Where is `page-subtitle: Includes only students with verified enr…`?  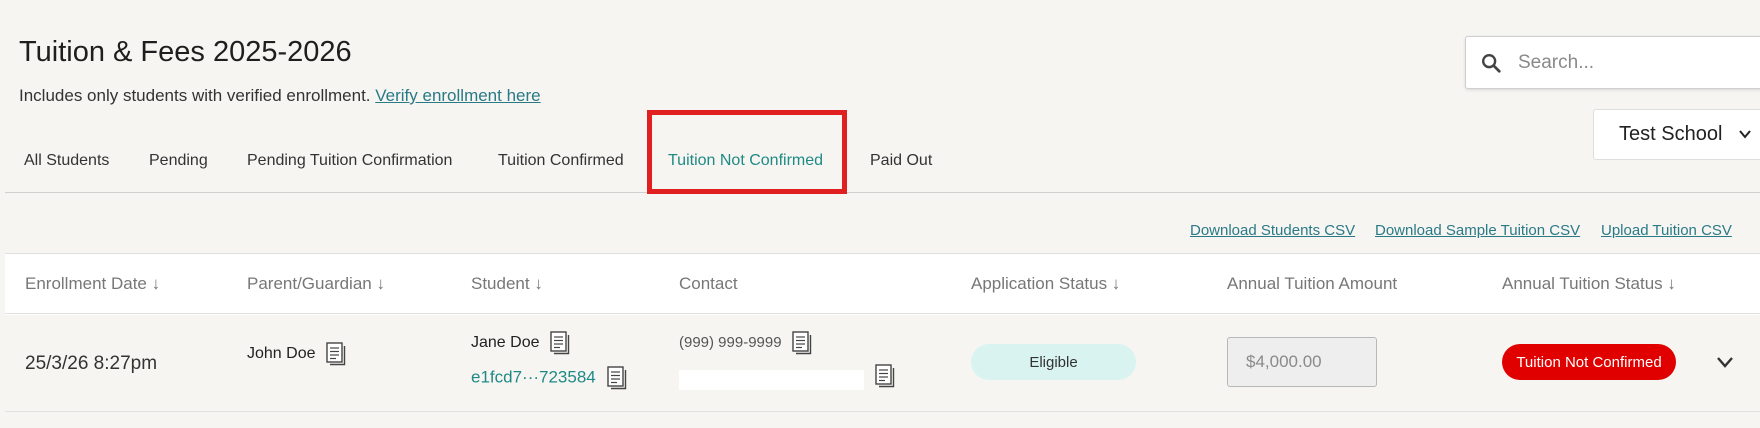 page-subtitle: Includes only students with verified enr… is located at coordinates (280, 96).